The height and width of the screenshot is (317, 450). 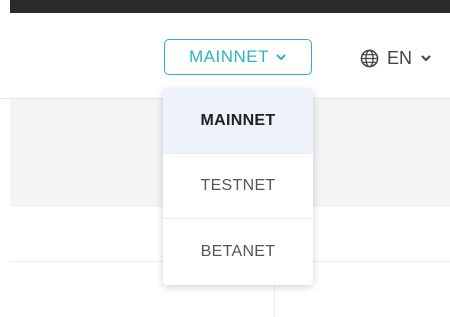 I want to click on top-bar, so click(x=230, y=6).